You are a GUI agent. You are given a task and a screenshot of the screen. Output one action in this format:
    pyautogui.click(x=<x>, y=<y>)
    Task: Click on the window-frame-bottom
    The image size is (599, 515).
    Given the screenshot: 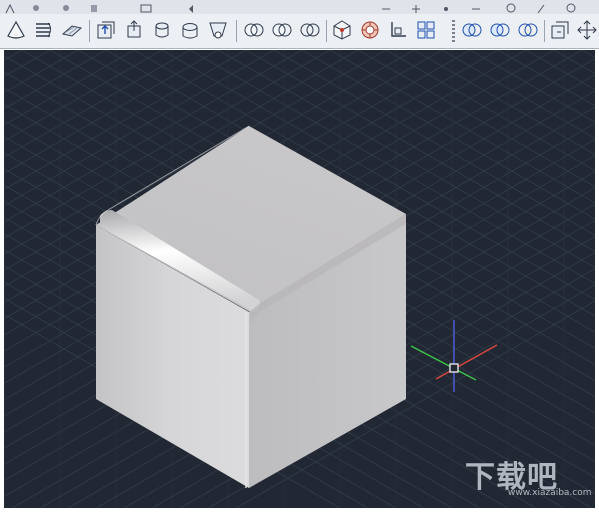 What is the action you would take?
    pyautogui.click(x=299, y=511)
    